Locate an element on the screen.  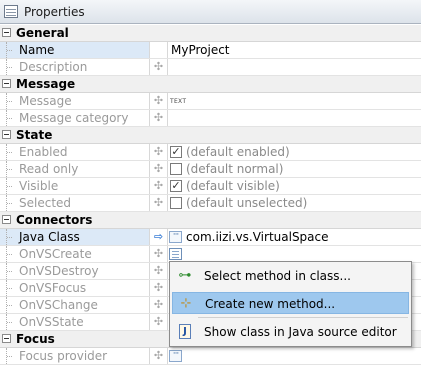
category-connectors: Connectors is located at coordinates (210, 220).